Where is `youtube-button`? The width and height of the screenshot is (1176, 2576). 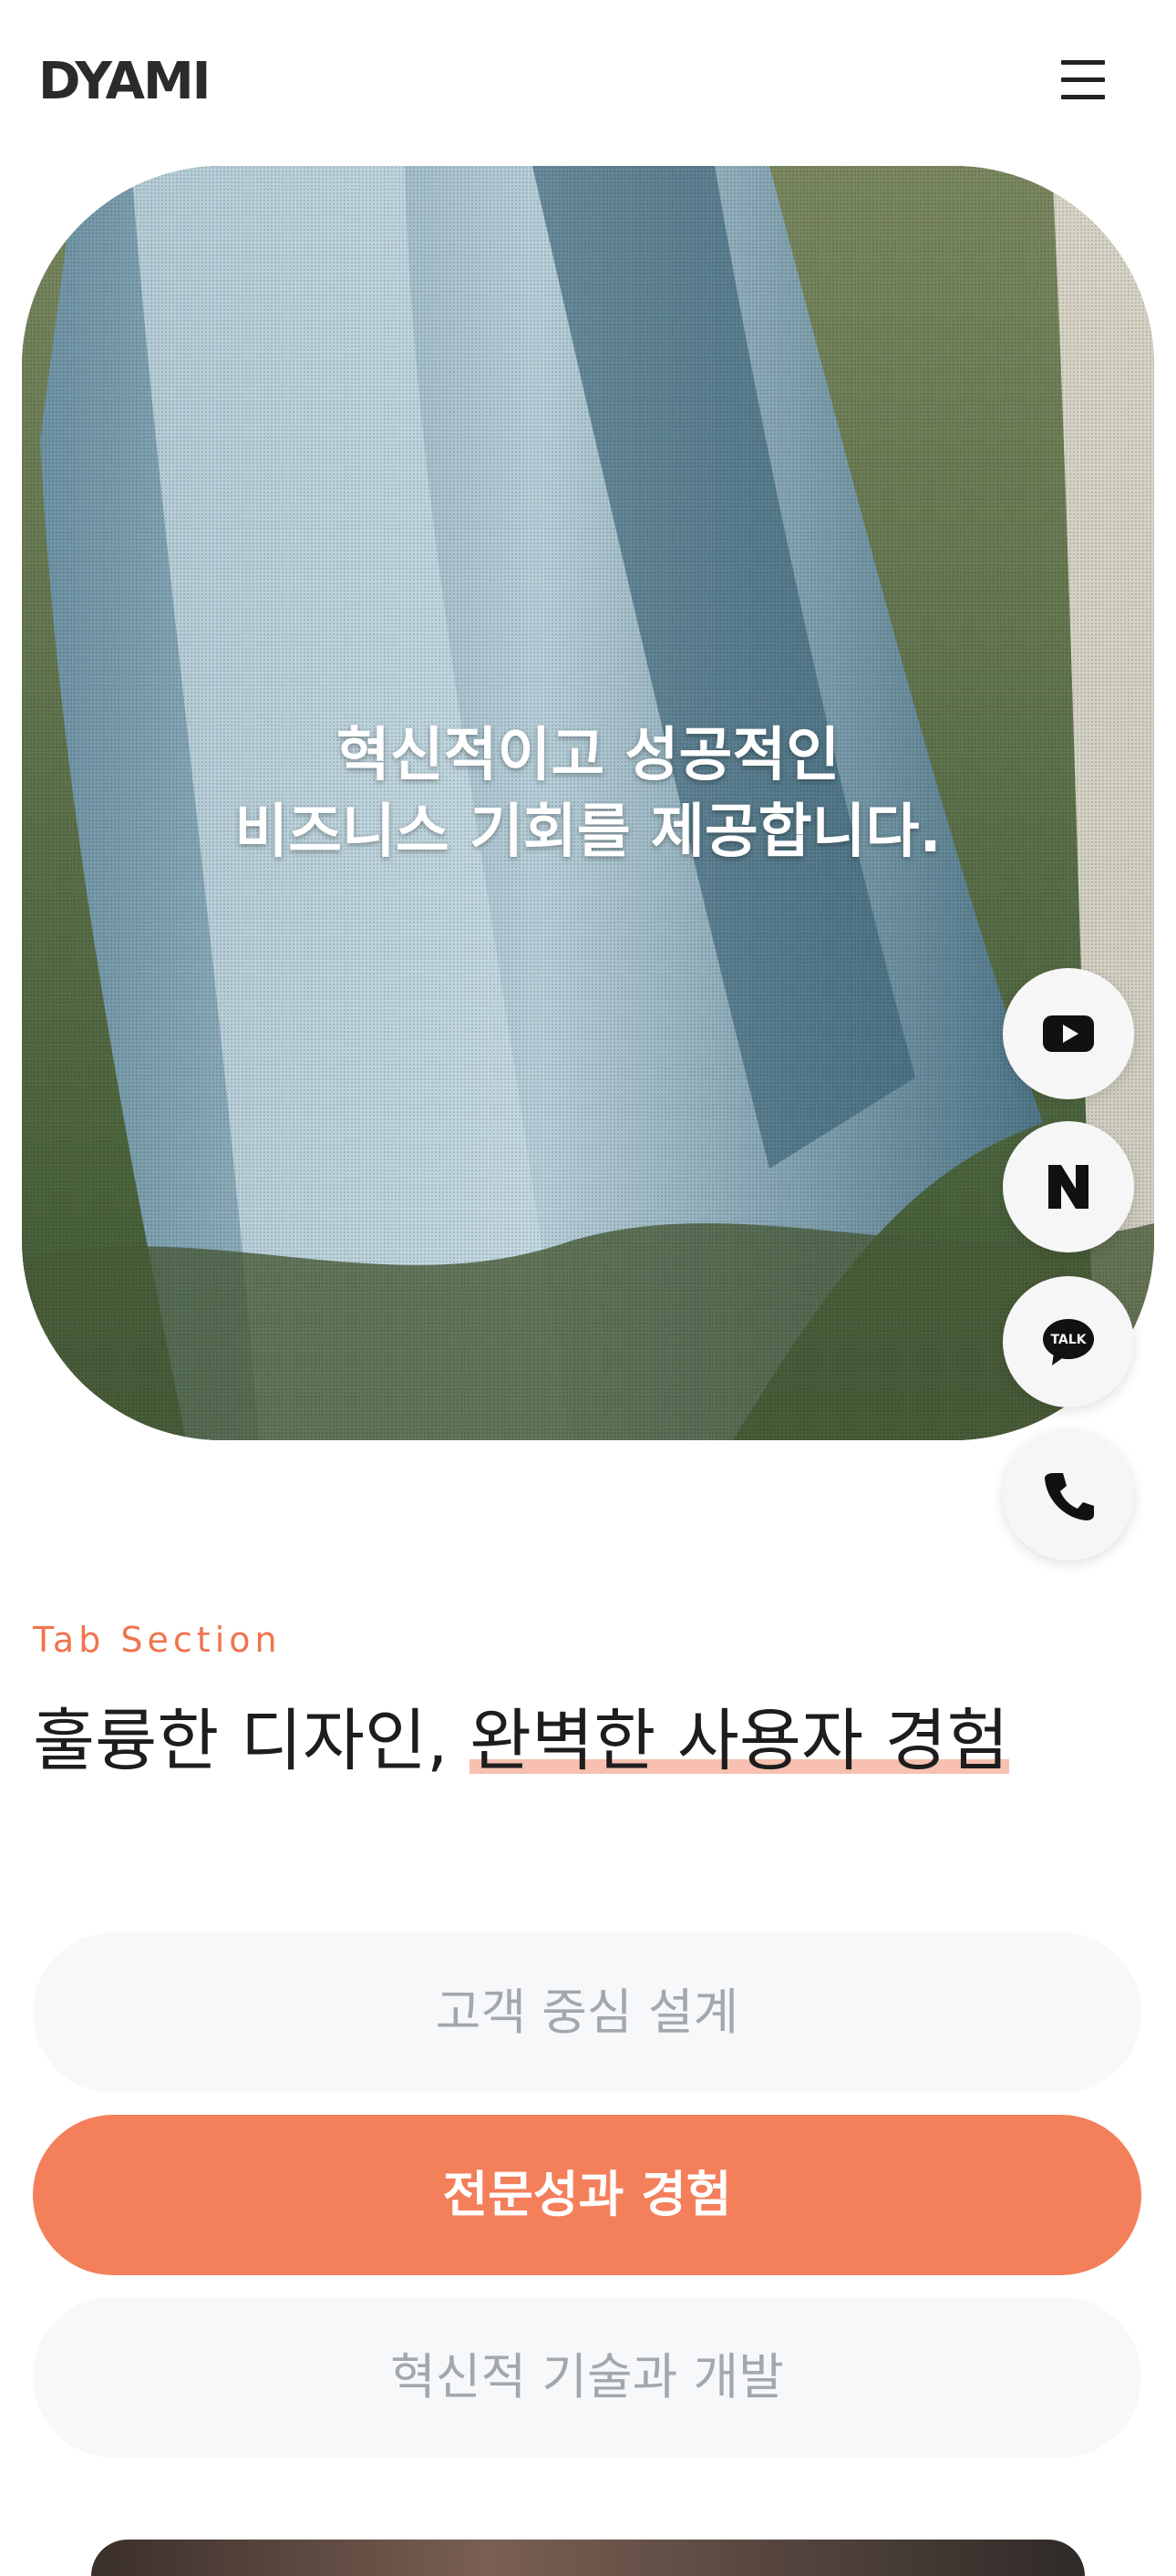 youtube-button is located at coordinates (1068, 1033).